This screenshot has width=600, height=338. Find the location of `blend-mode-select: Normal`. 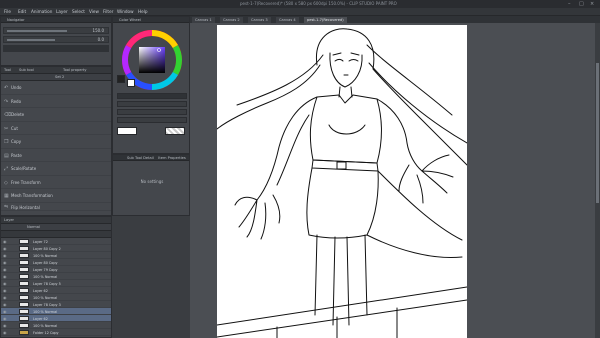

blend-mode-select: Normal is located at coordinates (33, 227).